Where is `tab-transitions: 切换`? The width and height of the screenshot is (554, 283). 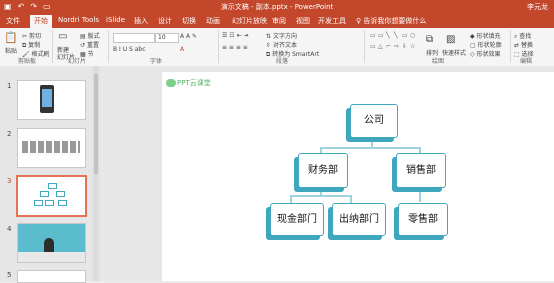
tab-transitions: 切换 is located at coordinates (189, 21).